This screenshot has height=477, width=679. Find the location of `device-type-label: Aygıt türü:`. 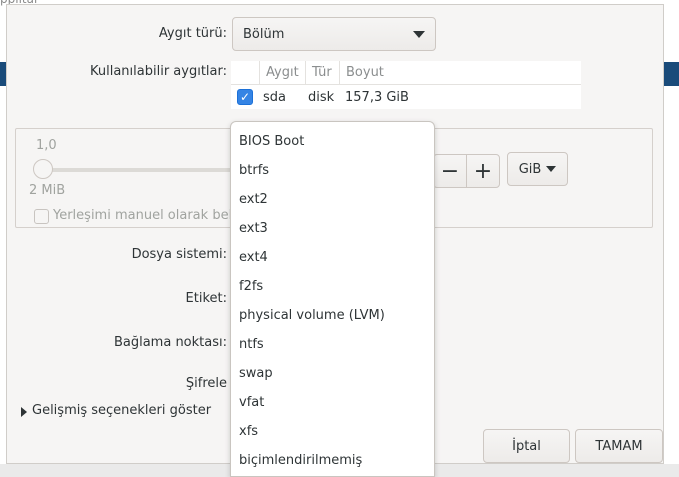

device-type-label: Aygıt türü: is located at coordinates (192, 33).